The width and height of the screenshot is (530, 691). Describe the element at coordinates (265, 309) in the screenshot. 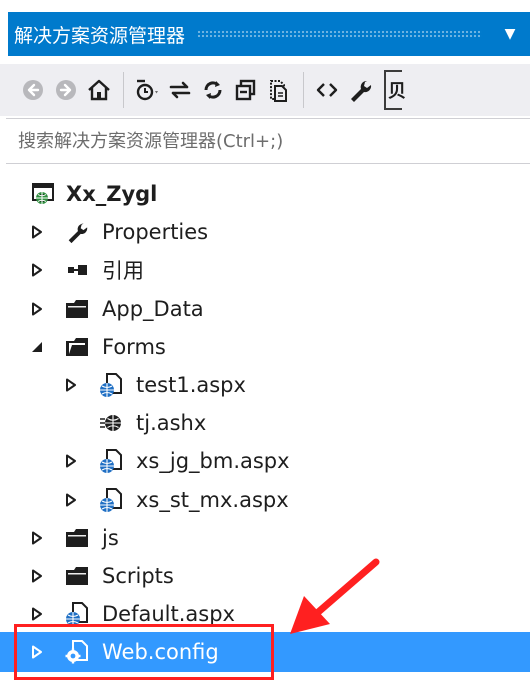

I see `tree-item: App_Data` at that location.